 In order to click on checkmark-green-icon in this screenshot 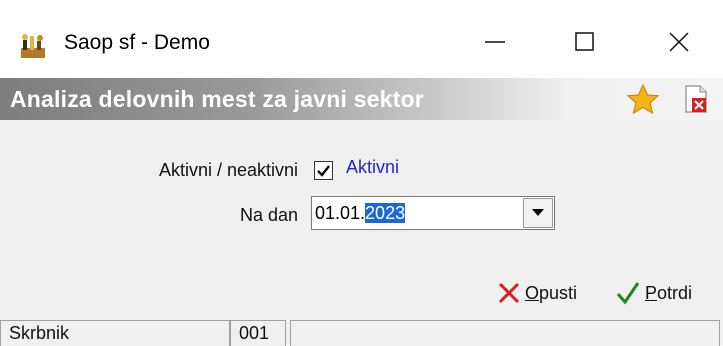, I will do `click(628, 293)`.